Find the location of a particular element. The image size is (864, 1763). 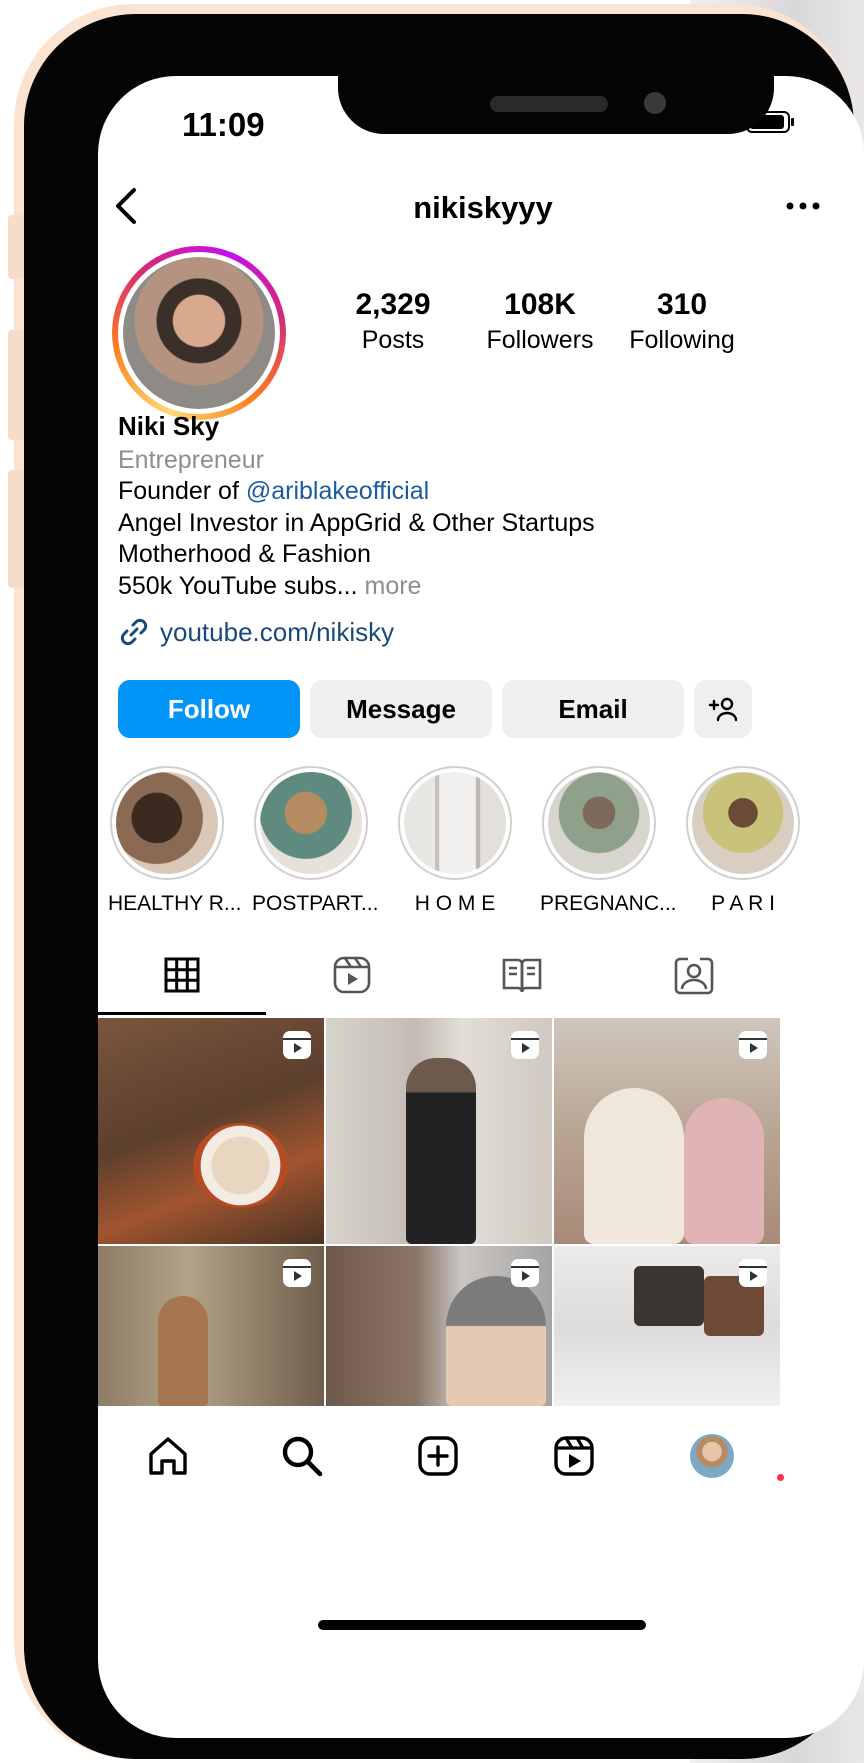

speaker is located at coordinates (549, 104).